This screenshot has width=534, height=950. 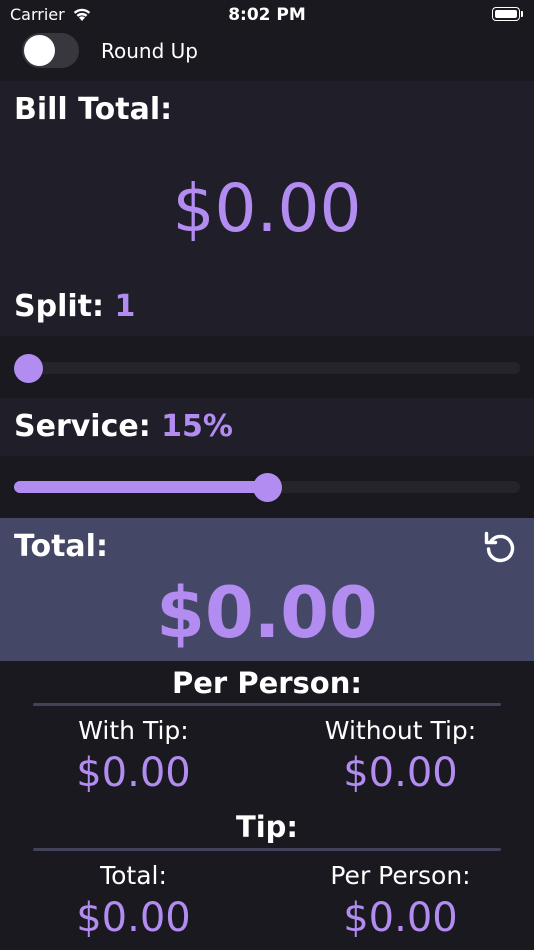 I want to click on per-person-divider, so click(x=267, y=704).